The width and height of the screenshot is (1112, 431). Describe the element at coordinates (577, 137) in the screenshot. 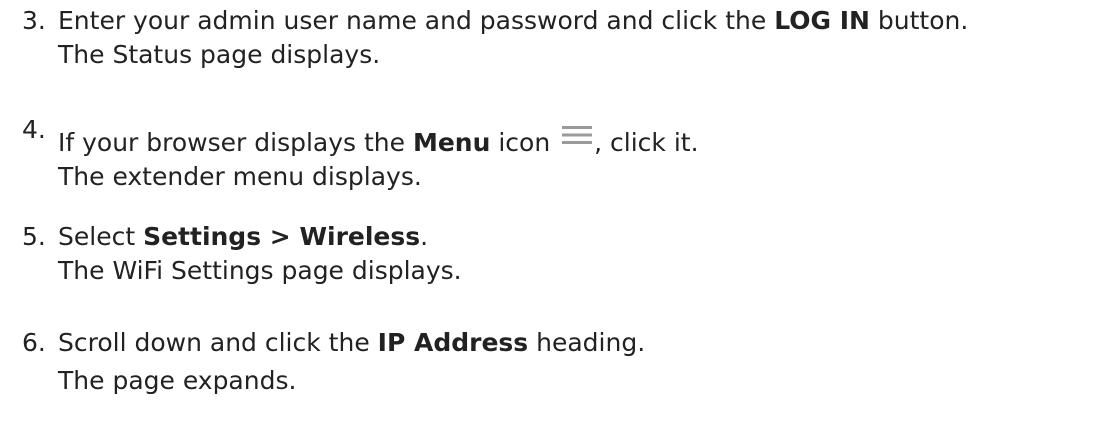

I see `hamburger-menu-icon` at that location.